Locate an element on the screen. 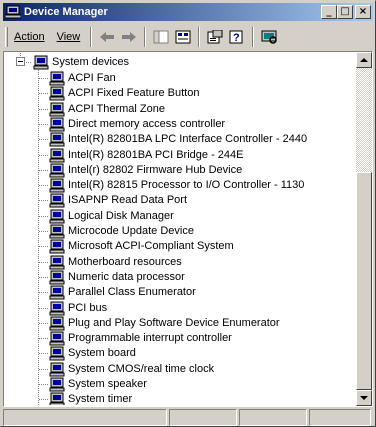 The width and height of the screenshot is (376, 427). tree-item-label: Numeric data processor is located at coordinates (126, 276).